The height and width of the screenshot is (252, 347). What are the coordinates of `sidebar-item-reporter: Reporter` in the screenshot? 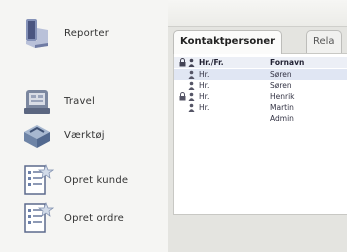 It's located at (64, 33).